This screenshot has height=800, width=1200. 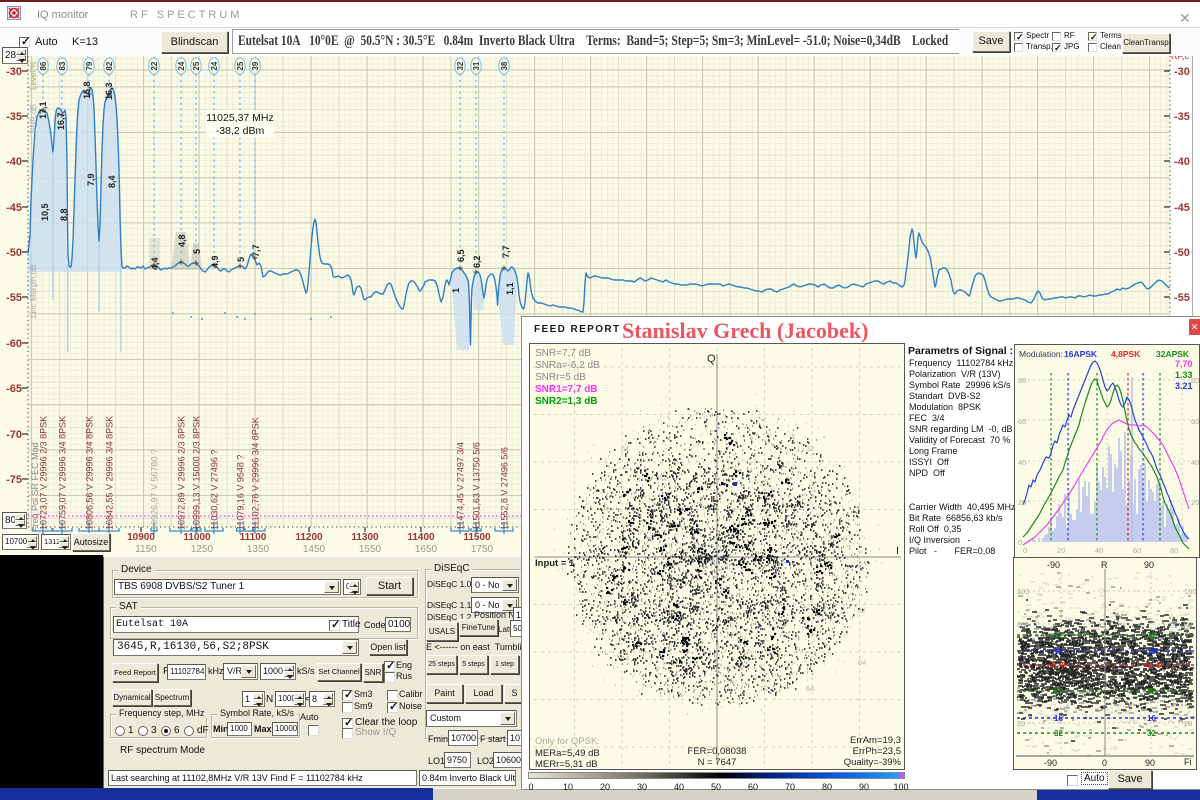 I want to click on svg-text: 22, so click(x=154, y=65).